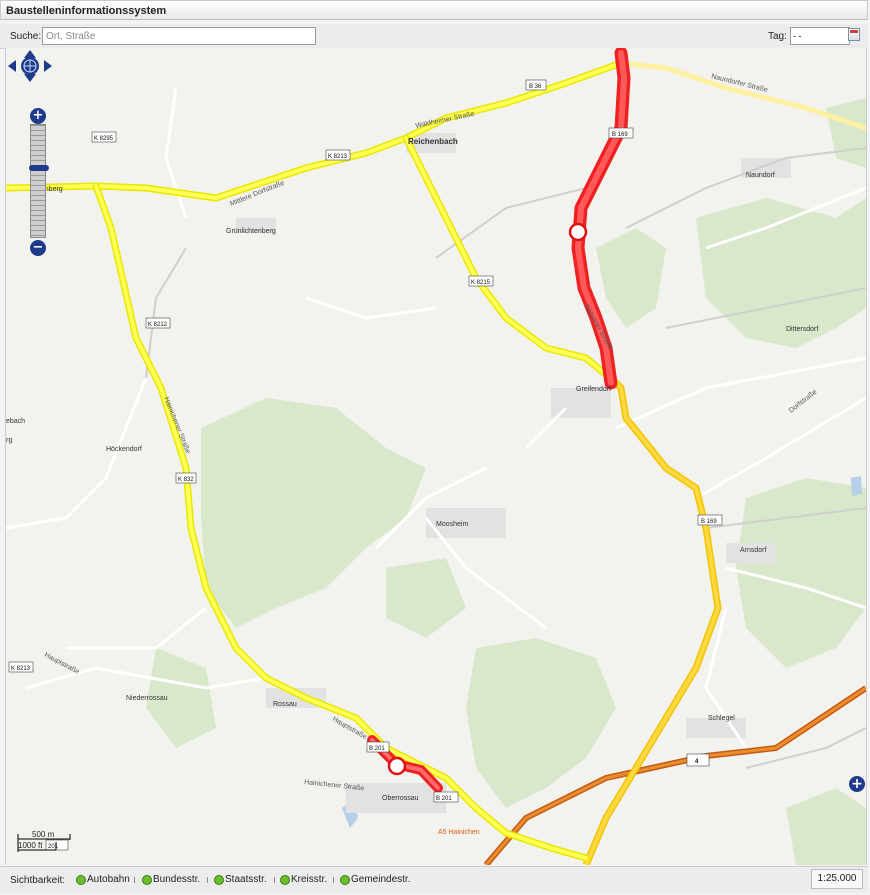 The width and height of the screenshot is (870, 895). Describe the element at coordinates (179, 36) in the screenshot. I see `search-input` at that location.